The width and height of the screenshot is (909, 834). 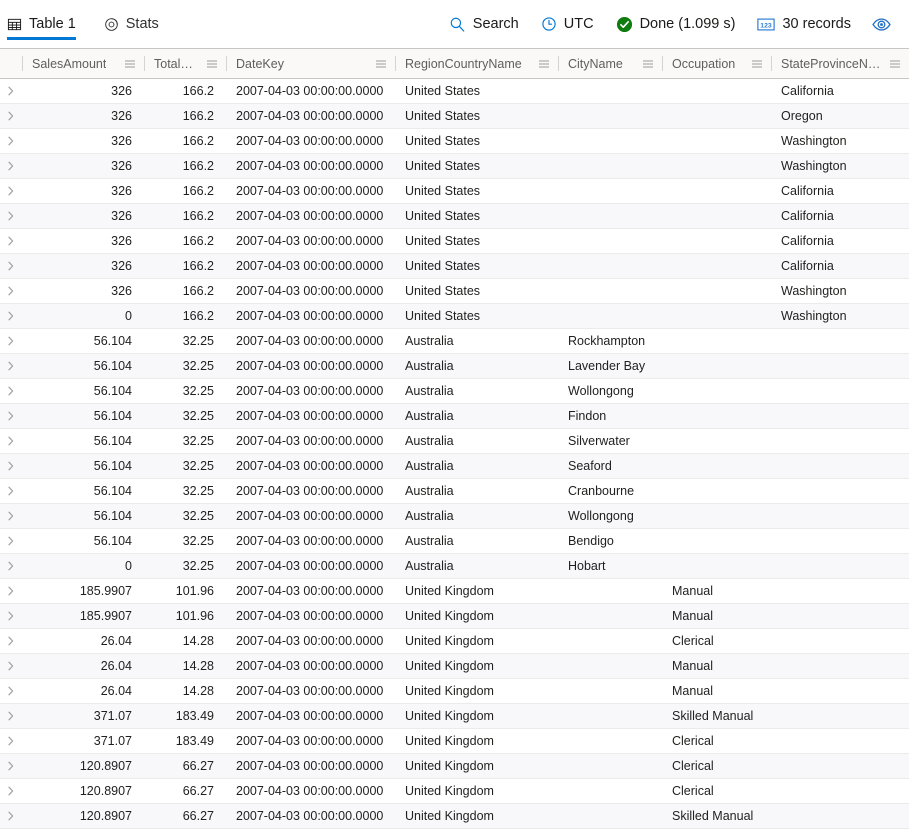 What do you see at coordinates (880, 24) in the screenshot?
I see `preview-toggle-button` at bounding box center [880, 24].